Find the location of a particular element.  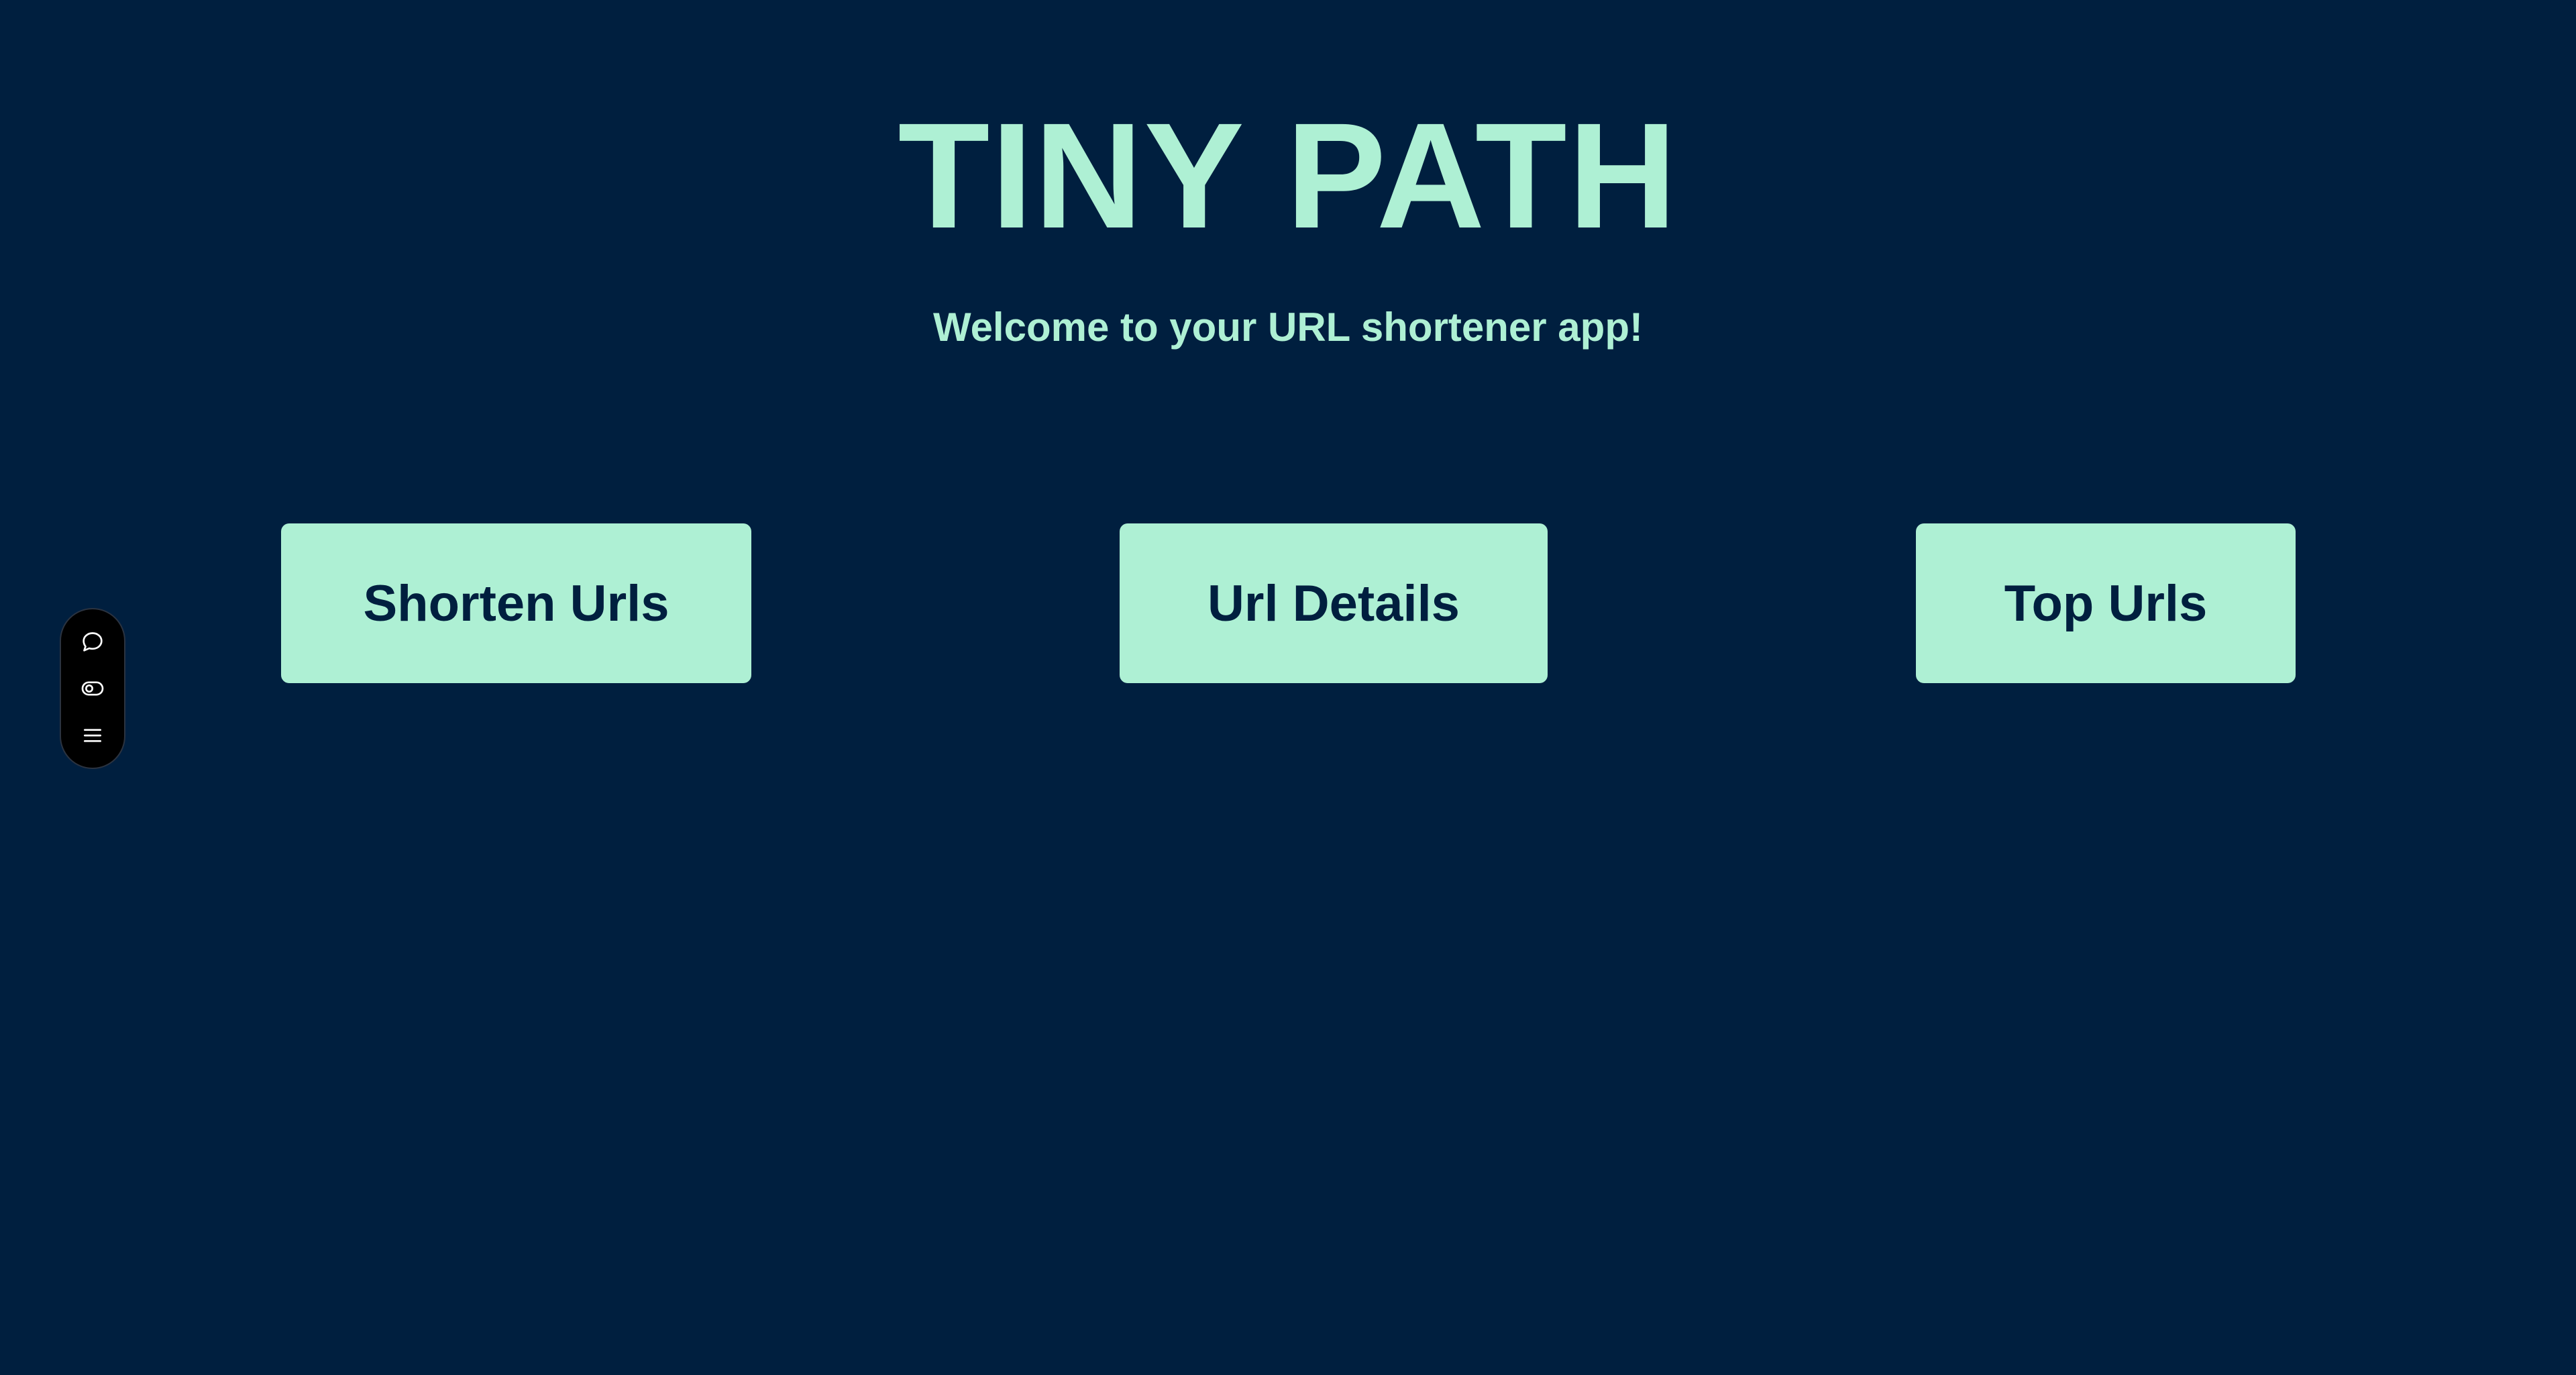

toggle-icon is located at coordinates (92, 688).